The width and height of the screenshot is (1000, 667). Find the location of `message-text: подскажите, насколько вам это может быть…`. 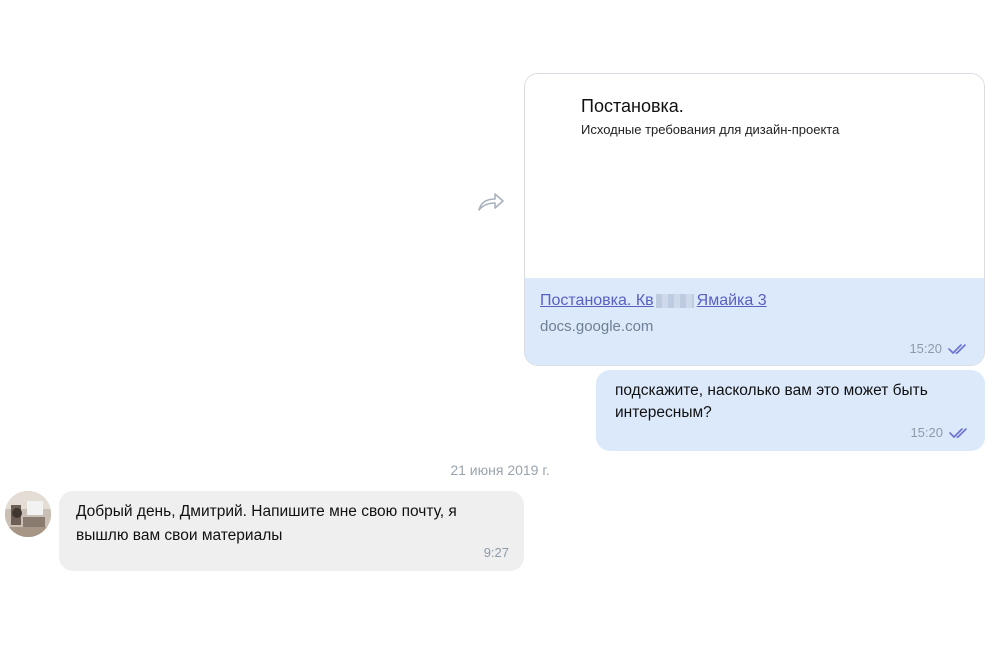

message-text: подскажите, насколько вам это может быть… is located at coordinates (771, 401).